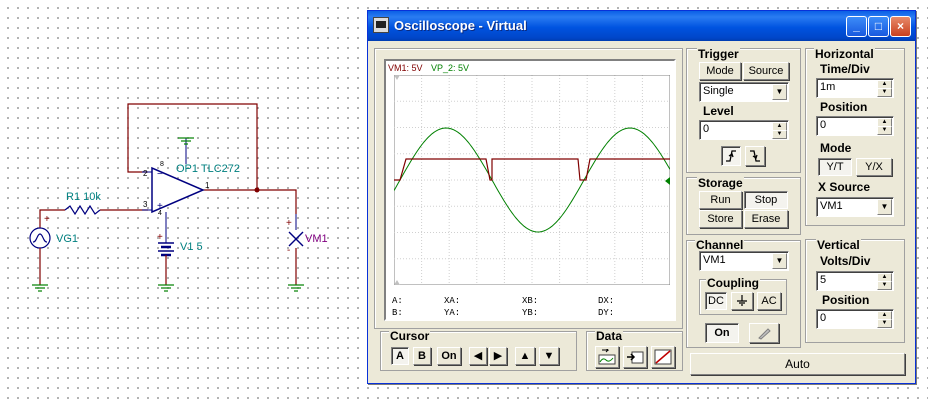 The image size is (928, 400). What do you see at coordinates (207, 185) in the screenshot?
I see `pin-label-1: 1` at bounding box center [207, 185].